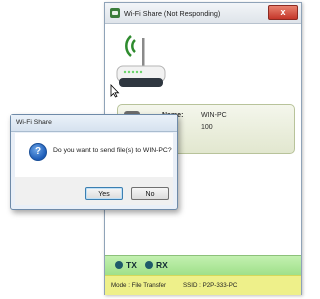 The width and height of the screenshot is (320, 299). Describe the element at coordinates (131, 265) in the screenshot. I see `tx-label: TX` at that location.